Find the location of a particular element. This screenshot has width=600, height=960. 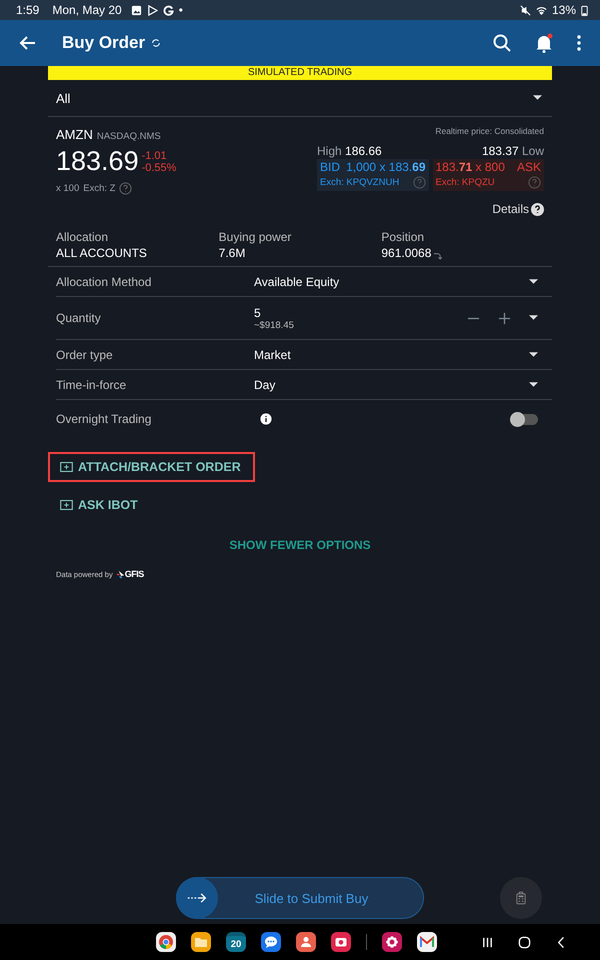

summary-label: Position is located at coordinates (403, 237).